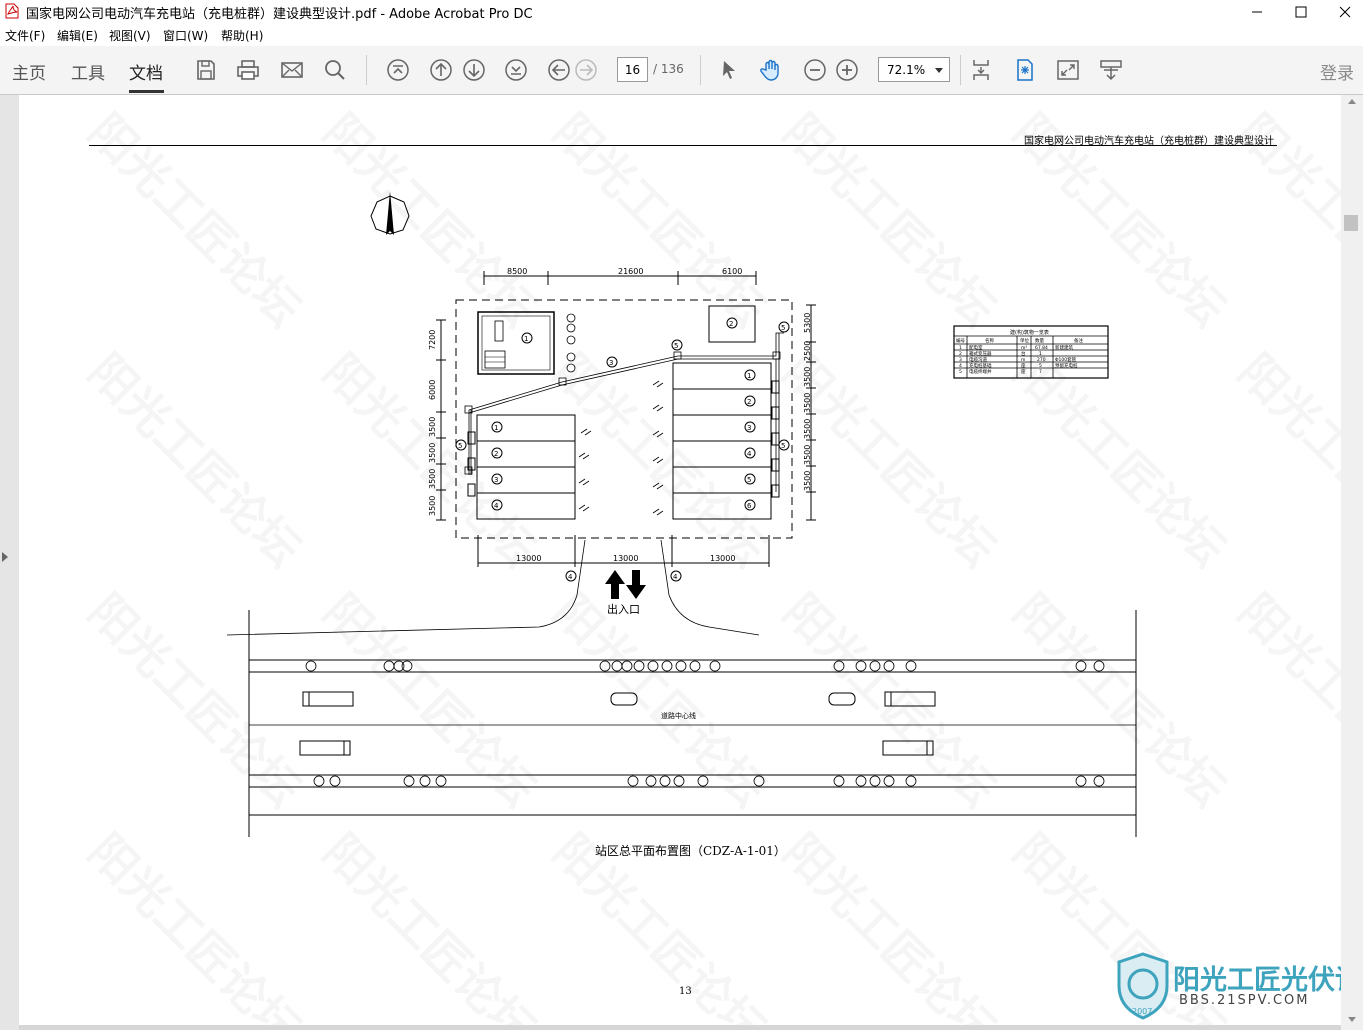 This screenshot has height=1030, width=1363. I want to click on logo-url: BBS.21SPV.COM, so click(1244, 1000).